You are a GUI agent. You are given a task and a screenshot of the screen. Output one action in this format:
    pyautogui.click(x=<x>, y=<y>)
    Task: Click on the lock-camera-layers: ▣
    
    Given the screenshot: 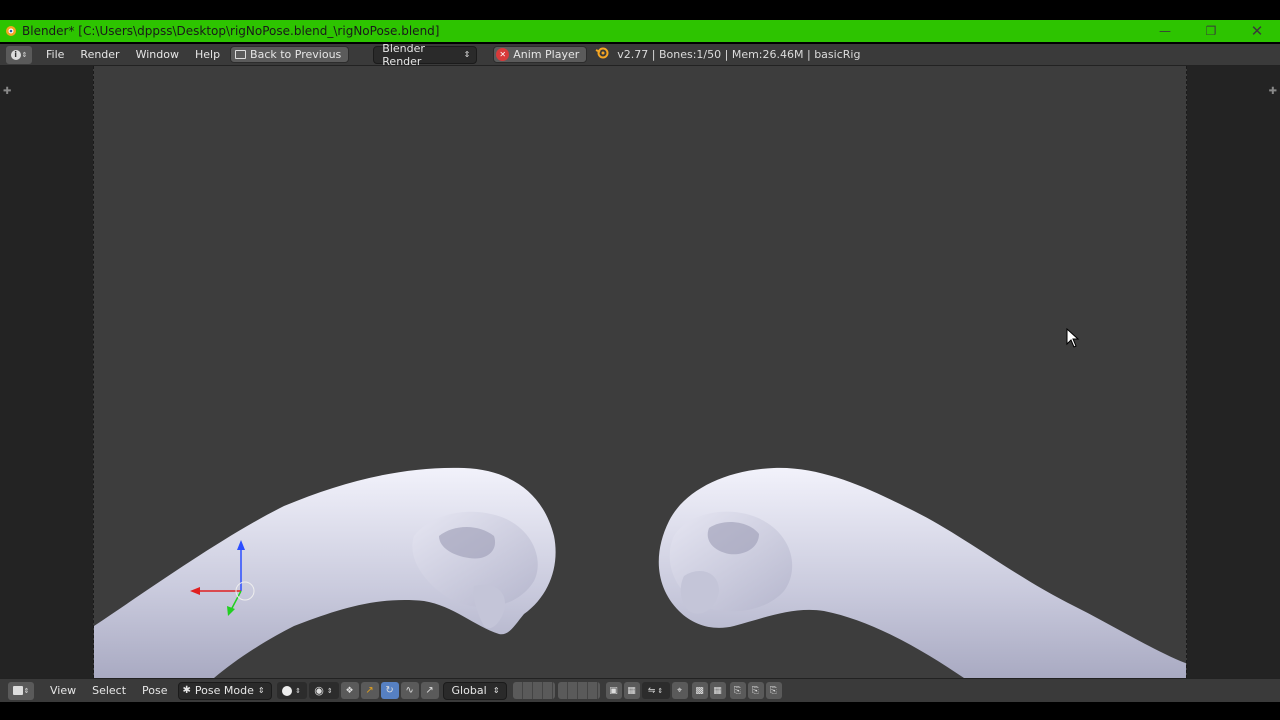 What is the action you would take?
    pyautogui.click(x=613, y=690)
    